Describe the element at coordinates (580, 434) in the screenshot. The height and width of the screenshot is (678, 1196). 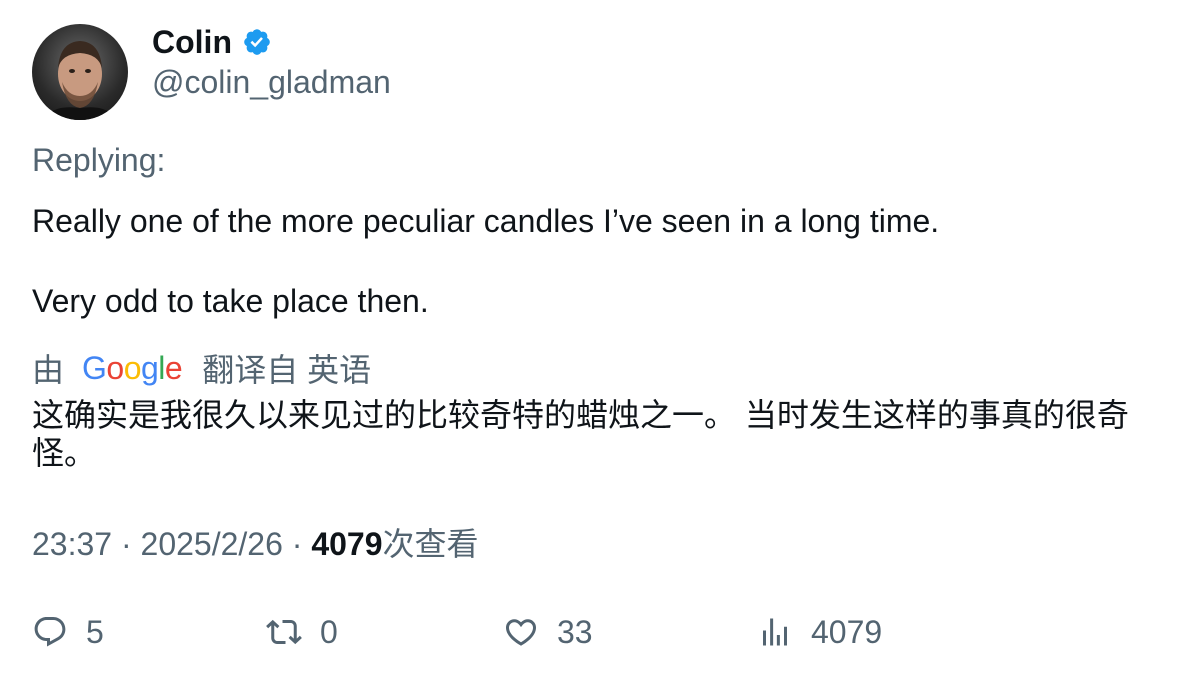
I see `translated-text: 这确实是我很久以来见过的比较奇特的蜡烛之一。 当时发生这样的事真的很奇怪。` at that location.